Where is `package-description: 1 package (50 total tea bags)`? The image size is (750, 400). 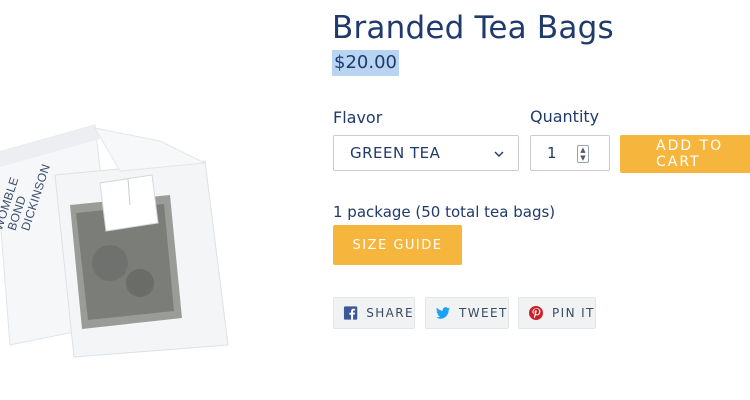 package-description: 1 package (50 total tea bags) is located at coordinates (444, 212).